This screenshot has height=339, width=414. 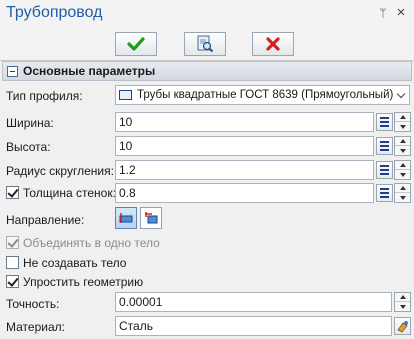 I want to click on accuracy-input: 0.00001, so click(x=253, y=302).